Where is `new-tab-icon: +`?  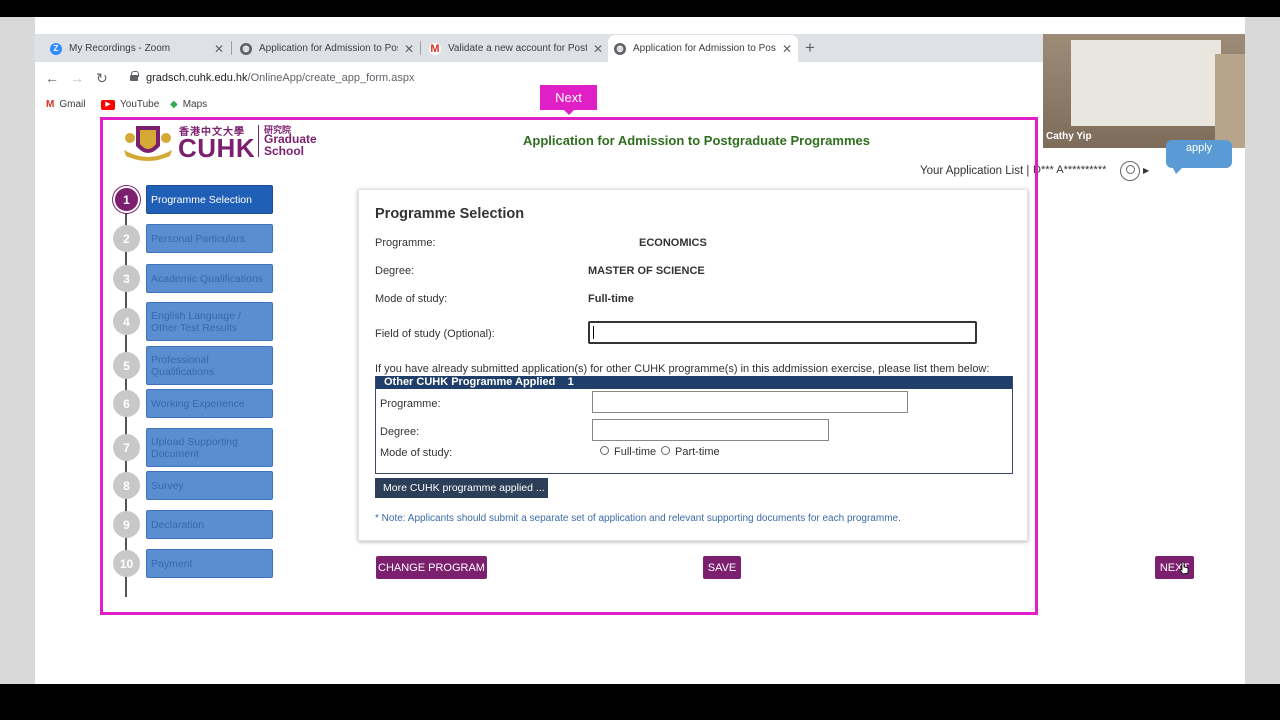
new-tab-icon: + is located at coordinates (810, 48).